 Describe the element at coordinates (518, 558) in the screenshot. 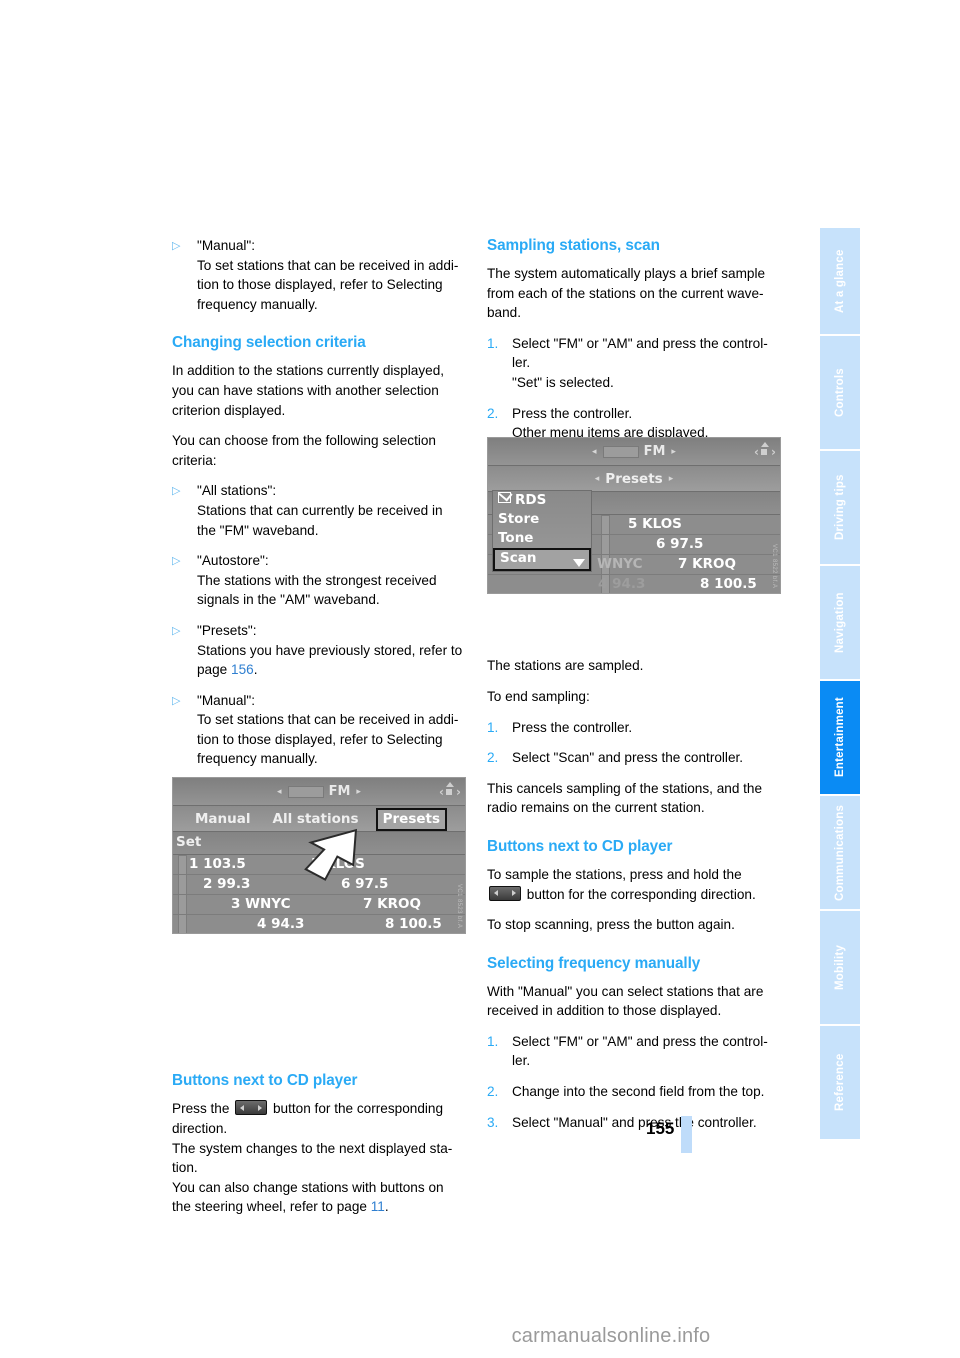

I see `menu-item-label: Scan` at that location.